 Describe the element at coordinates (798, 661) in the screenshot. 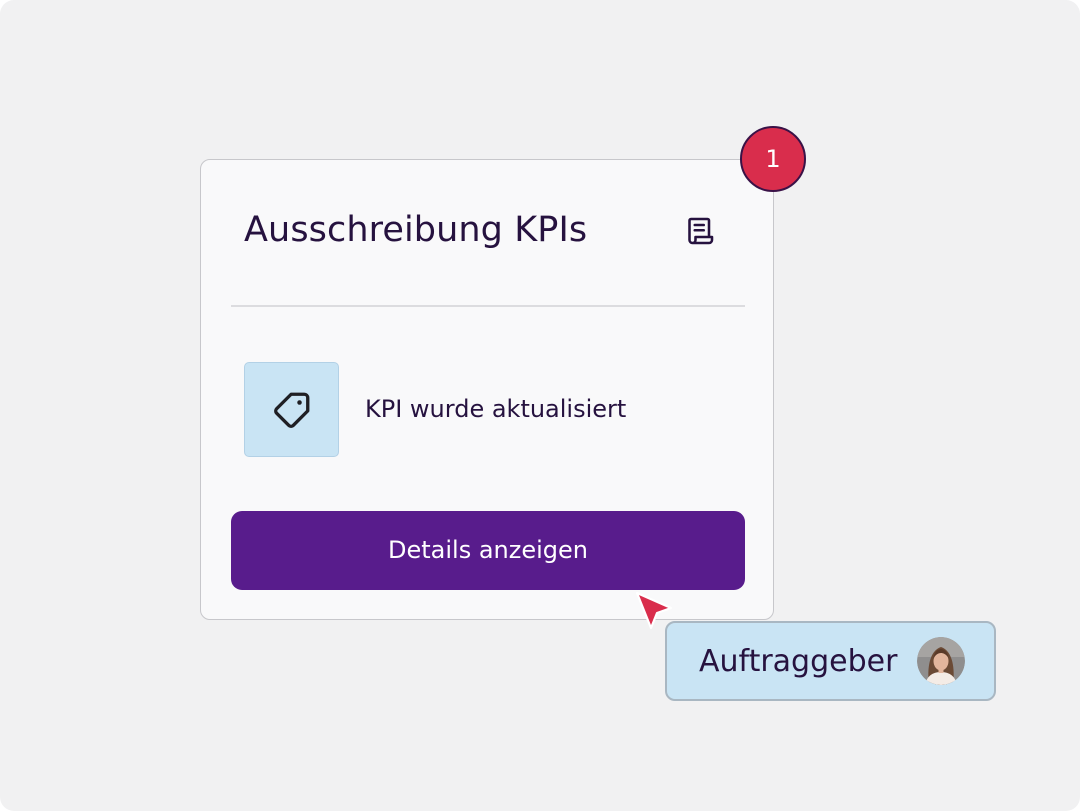

I see `role-label: Auftraggeber` at that location.